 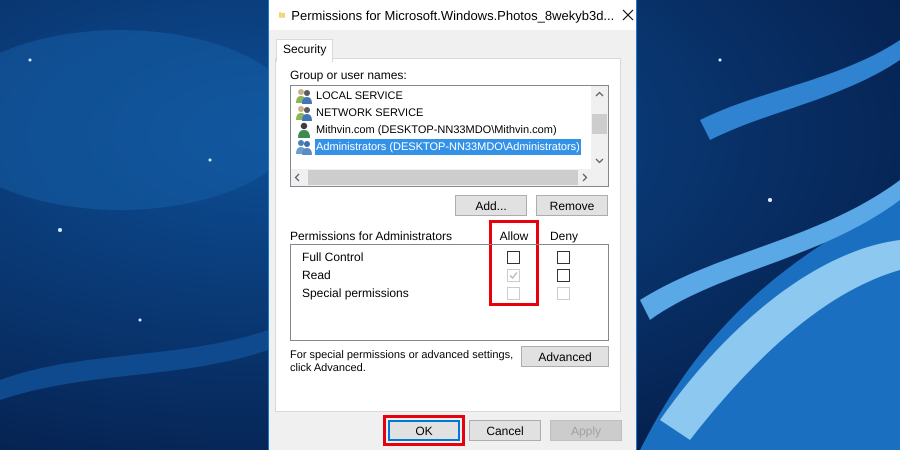 What do you see at coordinates (628, 15) in the screenshot?
I see `close-icon` at bounding box center [628, 15].